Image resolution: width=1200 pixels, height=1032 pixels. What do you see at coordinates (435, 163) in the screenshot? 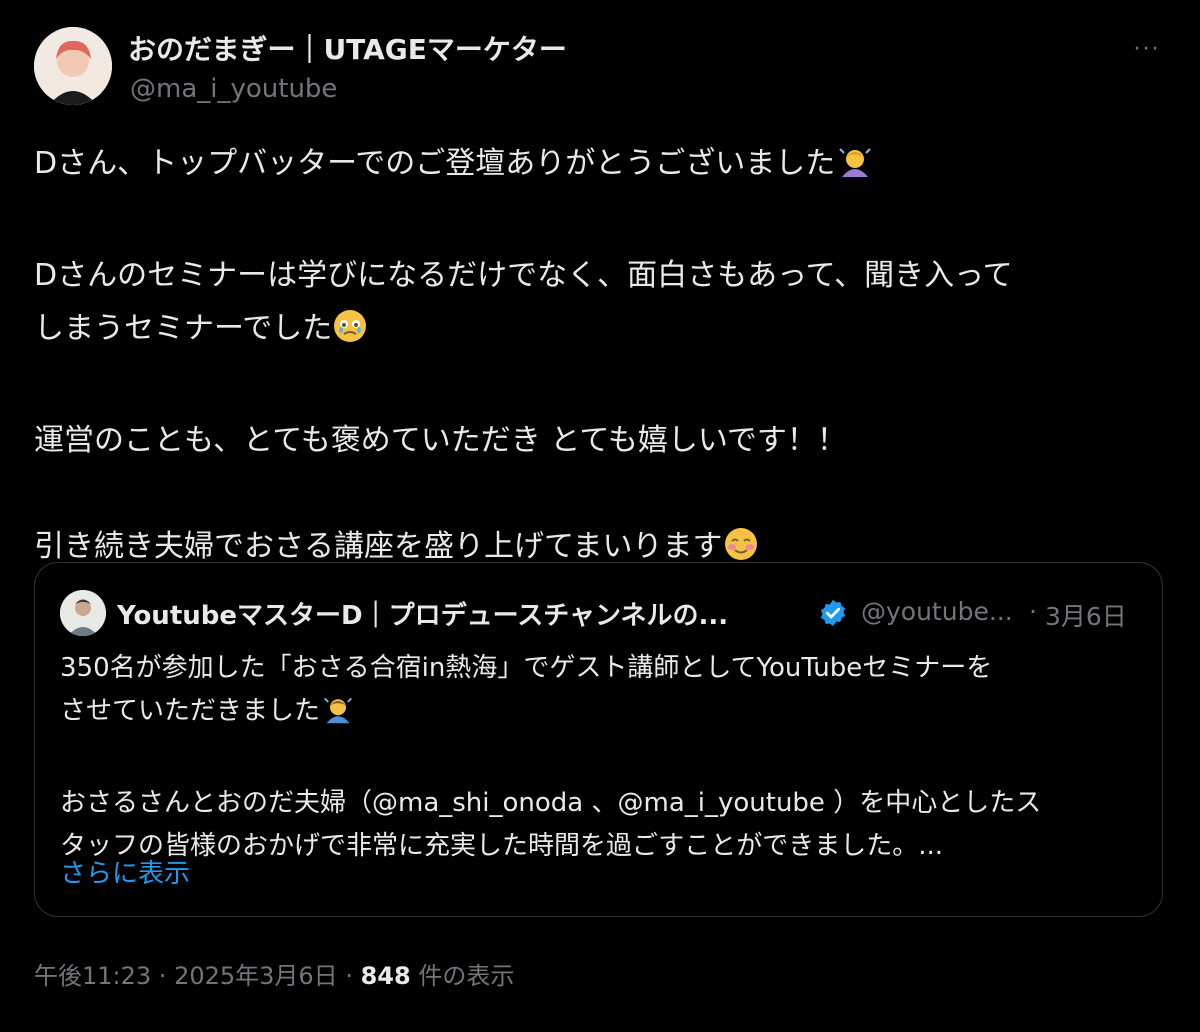
I see `tweet-line-text: Dさん、トップバッターでのご登壇ありがとうございました` at bounding box center [435, 163].